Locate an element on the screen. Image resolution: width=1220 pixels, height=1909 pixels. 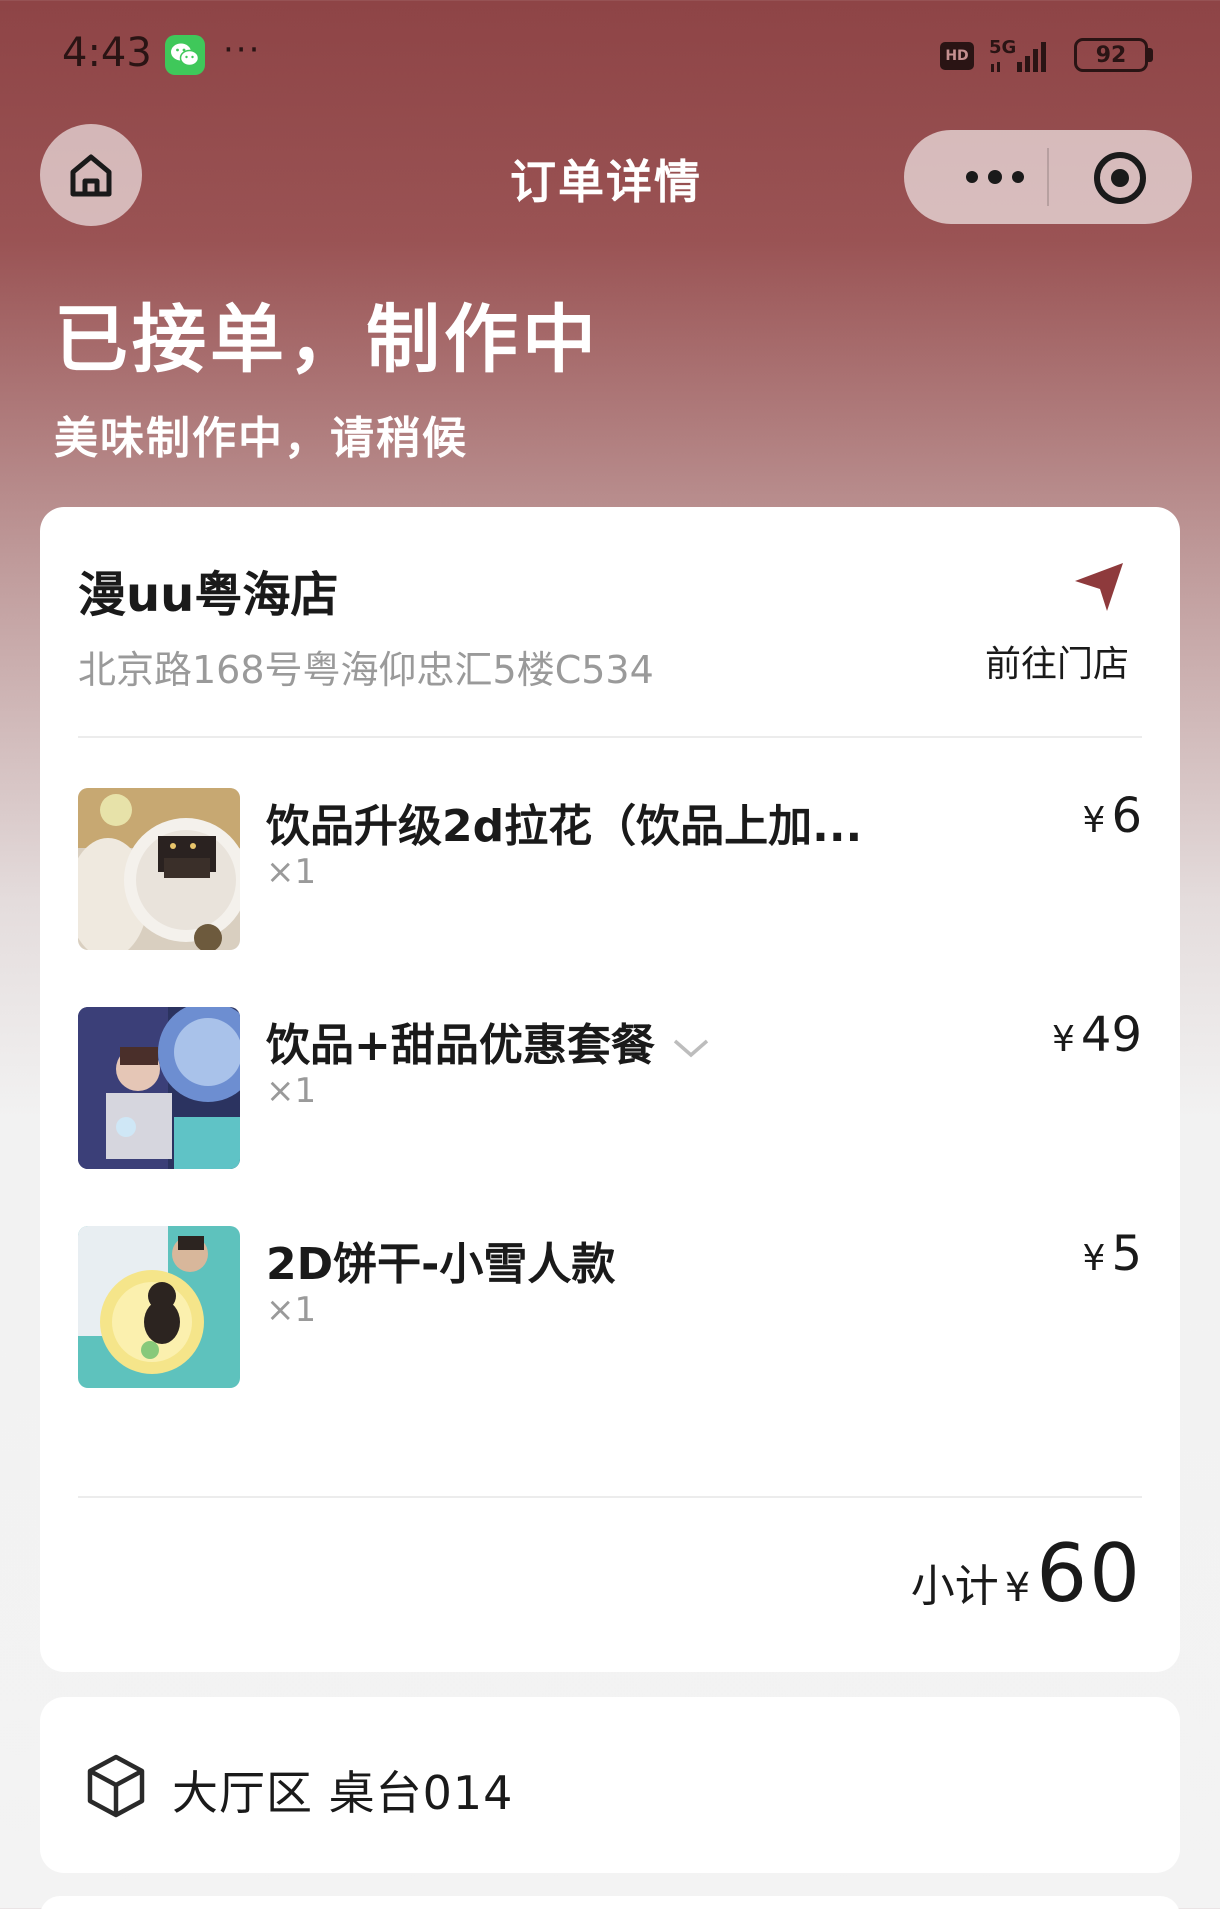
next-card is located at coordinates (610, 1902).